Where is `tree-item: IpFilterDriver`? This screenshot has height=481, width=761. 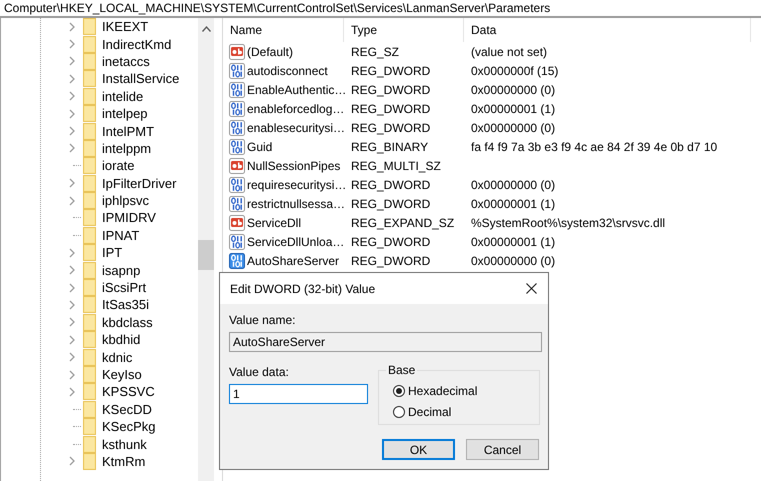 tree-item: IpFilterDriver is located at coordinates (139, 183).